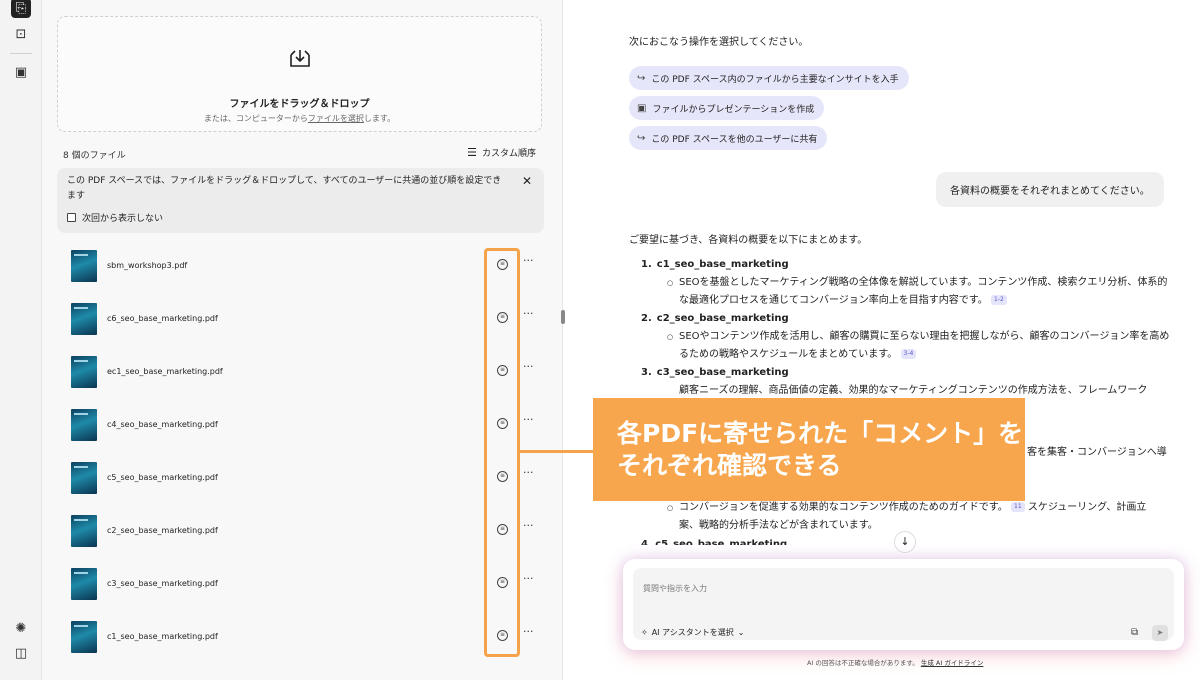  I want to click on summary-item-title: 3. c3_seo_base_marketing, so click(715, 372).